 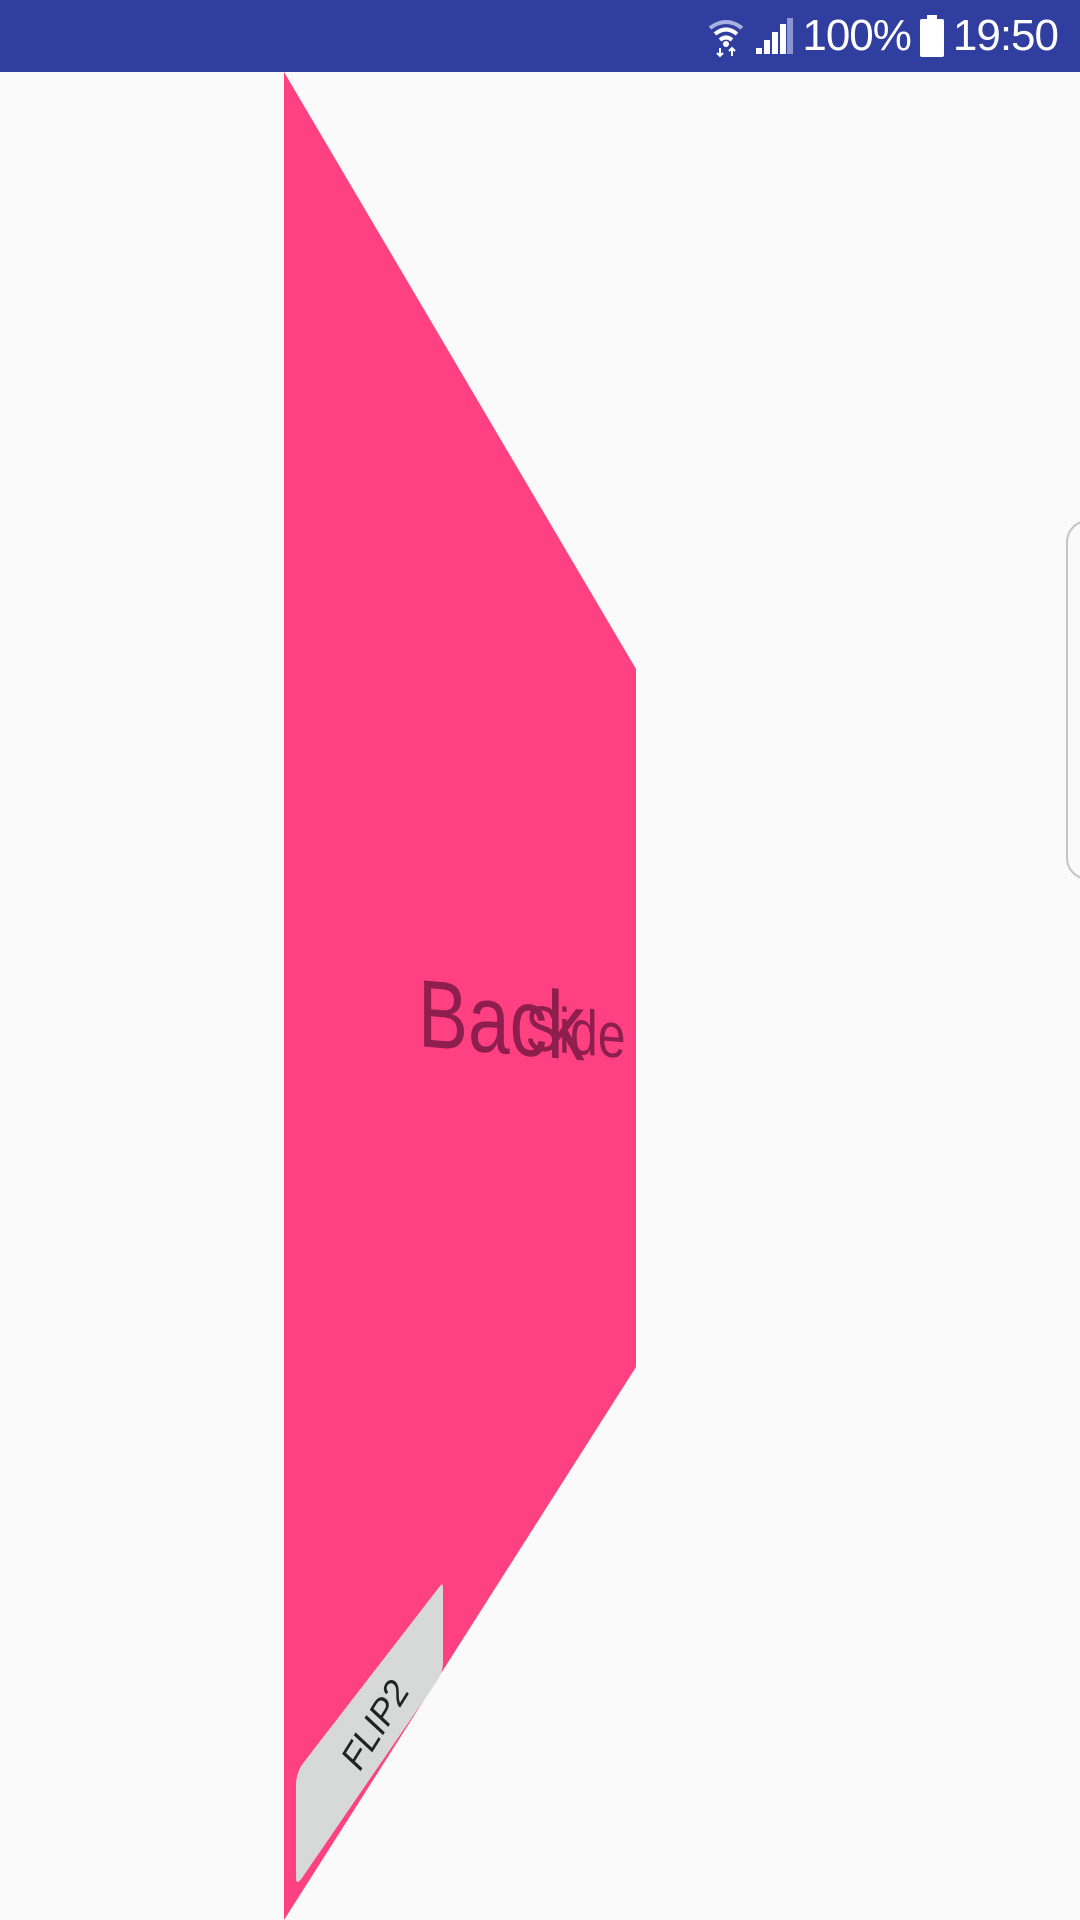 What do you see at coordinates (540, 36) in the screenshot?
I see `status-bar: 100% 19:50` at bounding box center [540, 36].